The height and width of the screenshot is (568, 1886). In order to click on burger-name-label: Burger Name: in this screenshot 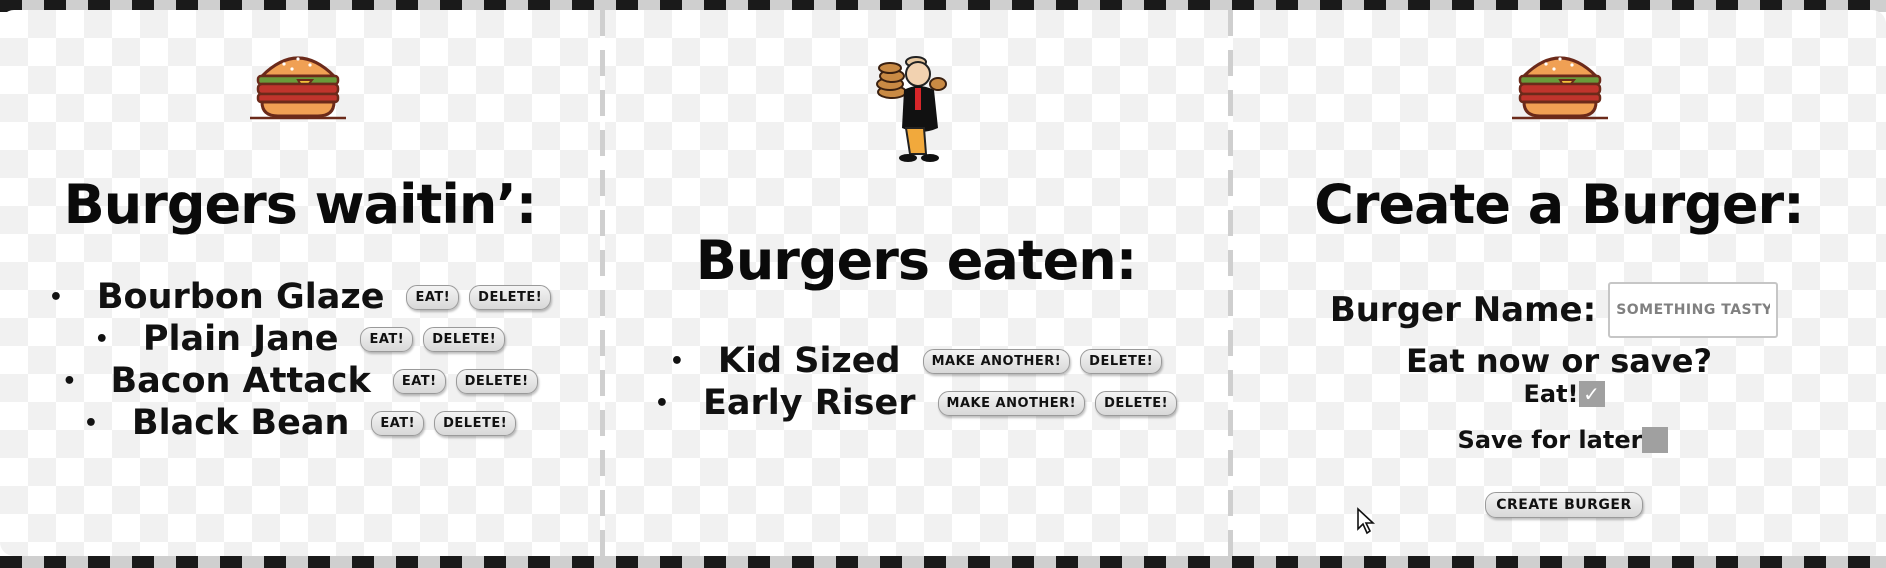, I will do `click(1463, 310)`.